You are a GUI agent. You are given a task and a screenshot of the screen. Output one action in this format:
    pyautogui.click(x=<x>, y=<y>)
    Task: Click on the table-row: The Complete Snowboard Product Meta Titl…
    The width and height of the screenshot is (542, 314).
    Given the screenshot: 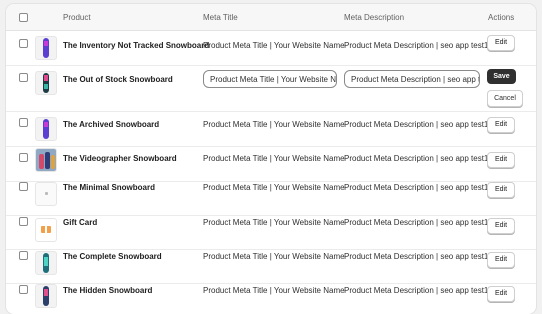 What is the action you would take?
    pyautogui.click(x=271, y=267)
    